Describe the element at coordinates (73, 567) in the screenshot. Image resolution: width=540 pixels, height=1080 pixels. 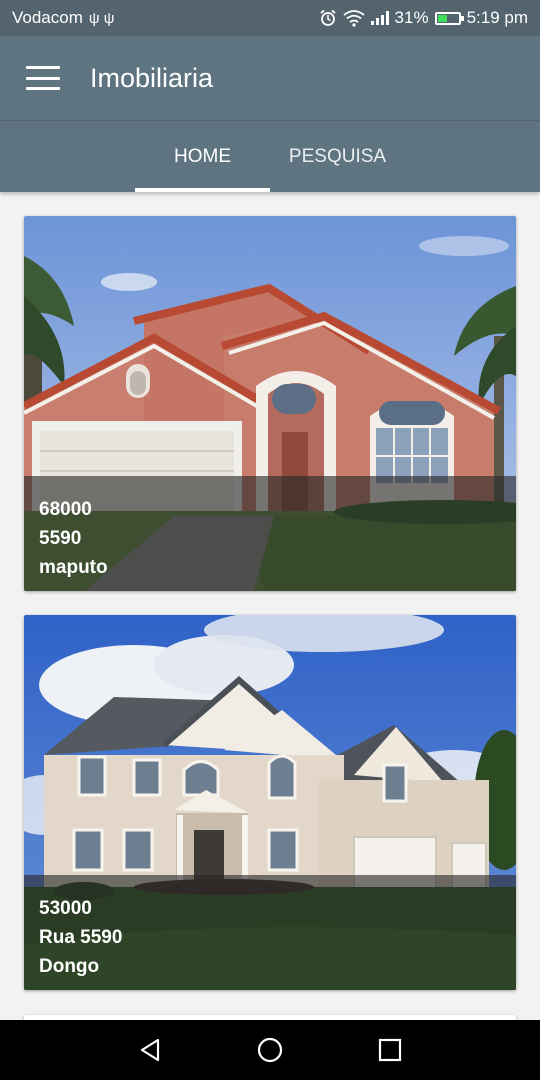
I see `listing-location: maputo` at that location.